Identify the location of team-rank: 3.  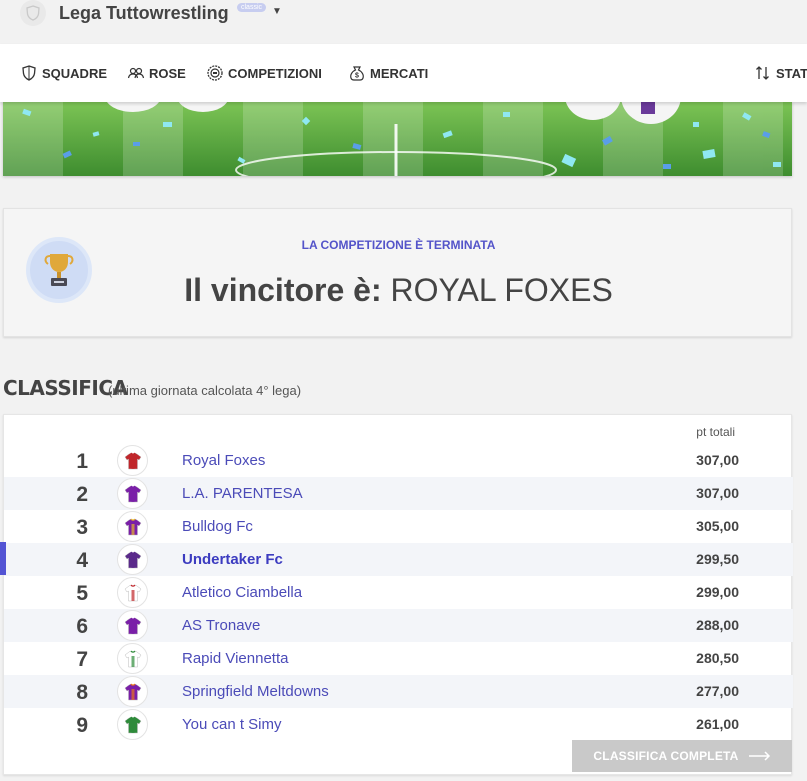
(82, 527).